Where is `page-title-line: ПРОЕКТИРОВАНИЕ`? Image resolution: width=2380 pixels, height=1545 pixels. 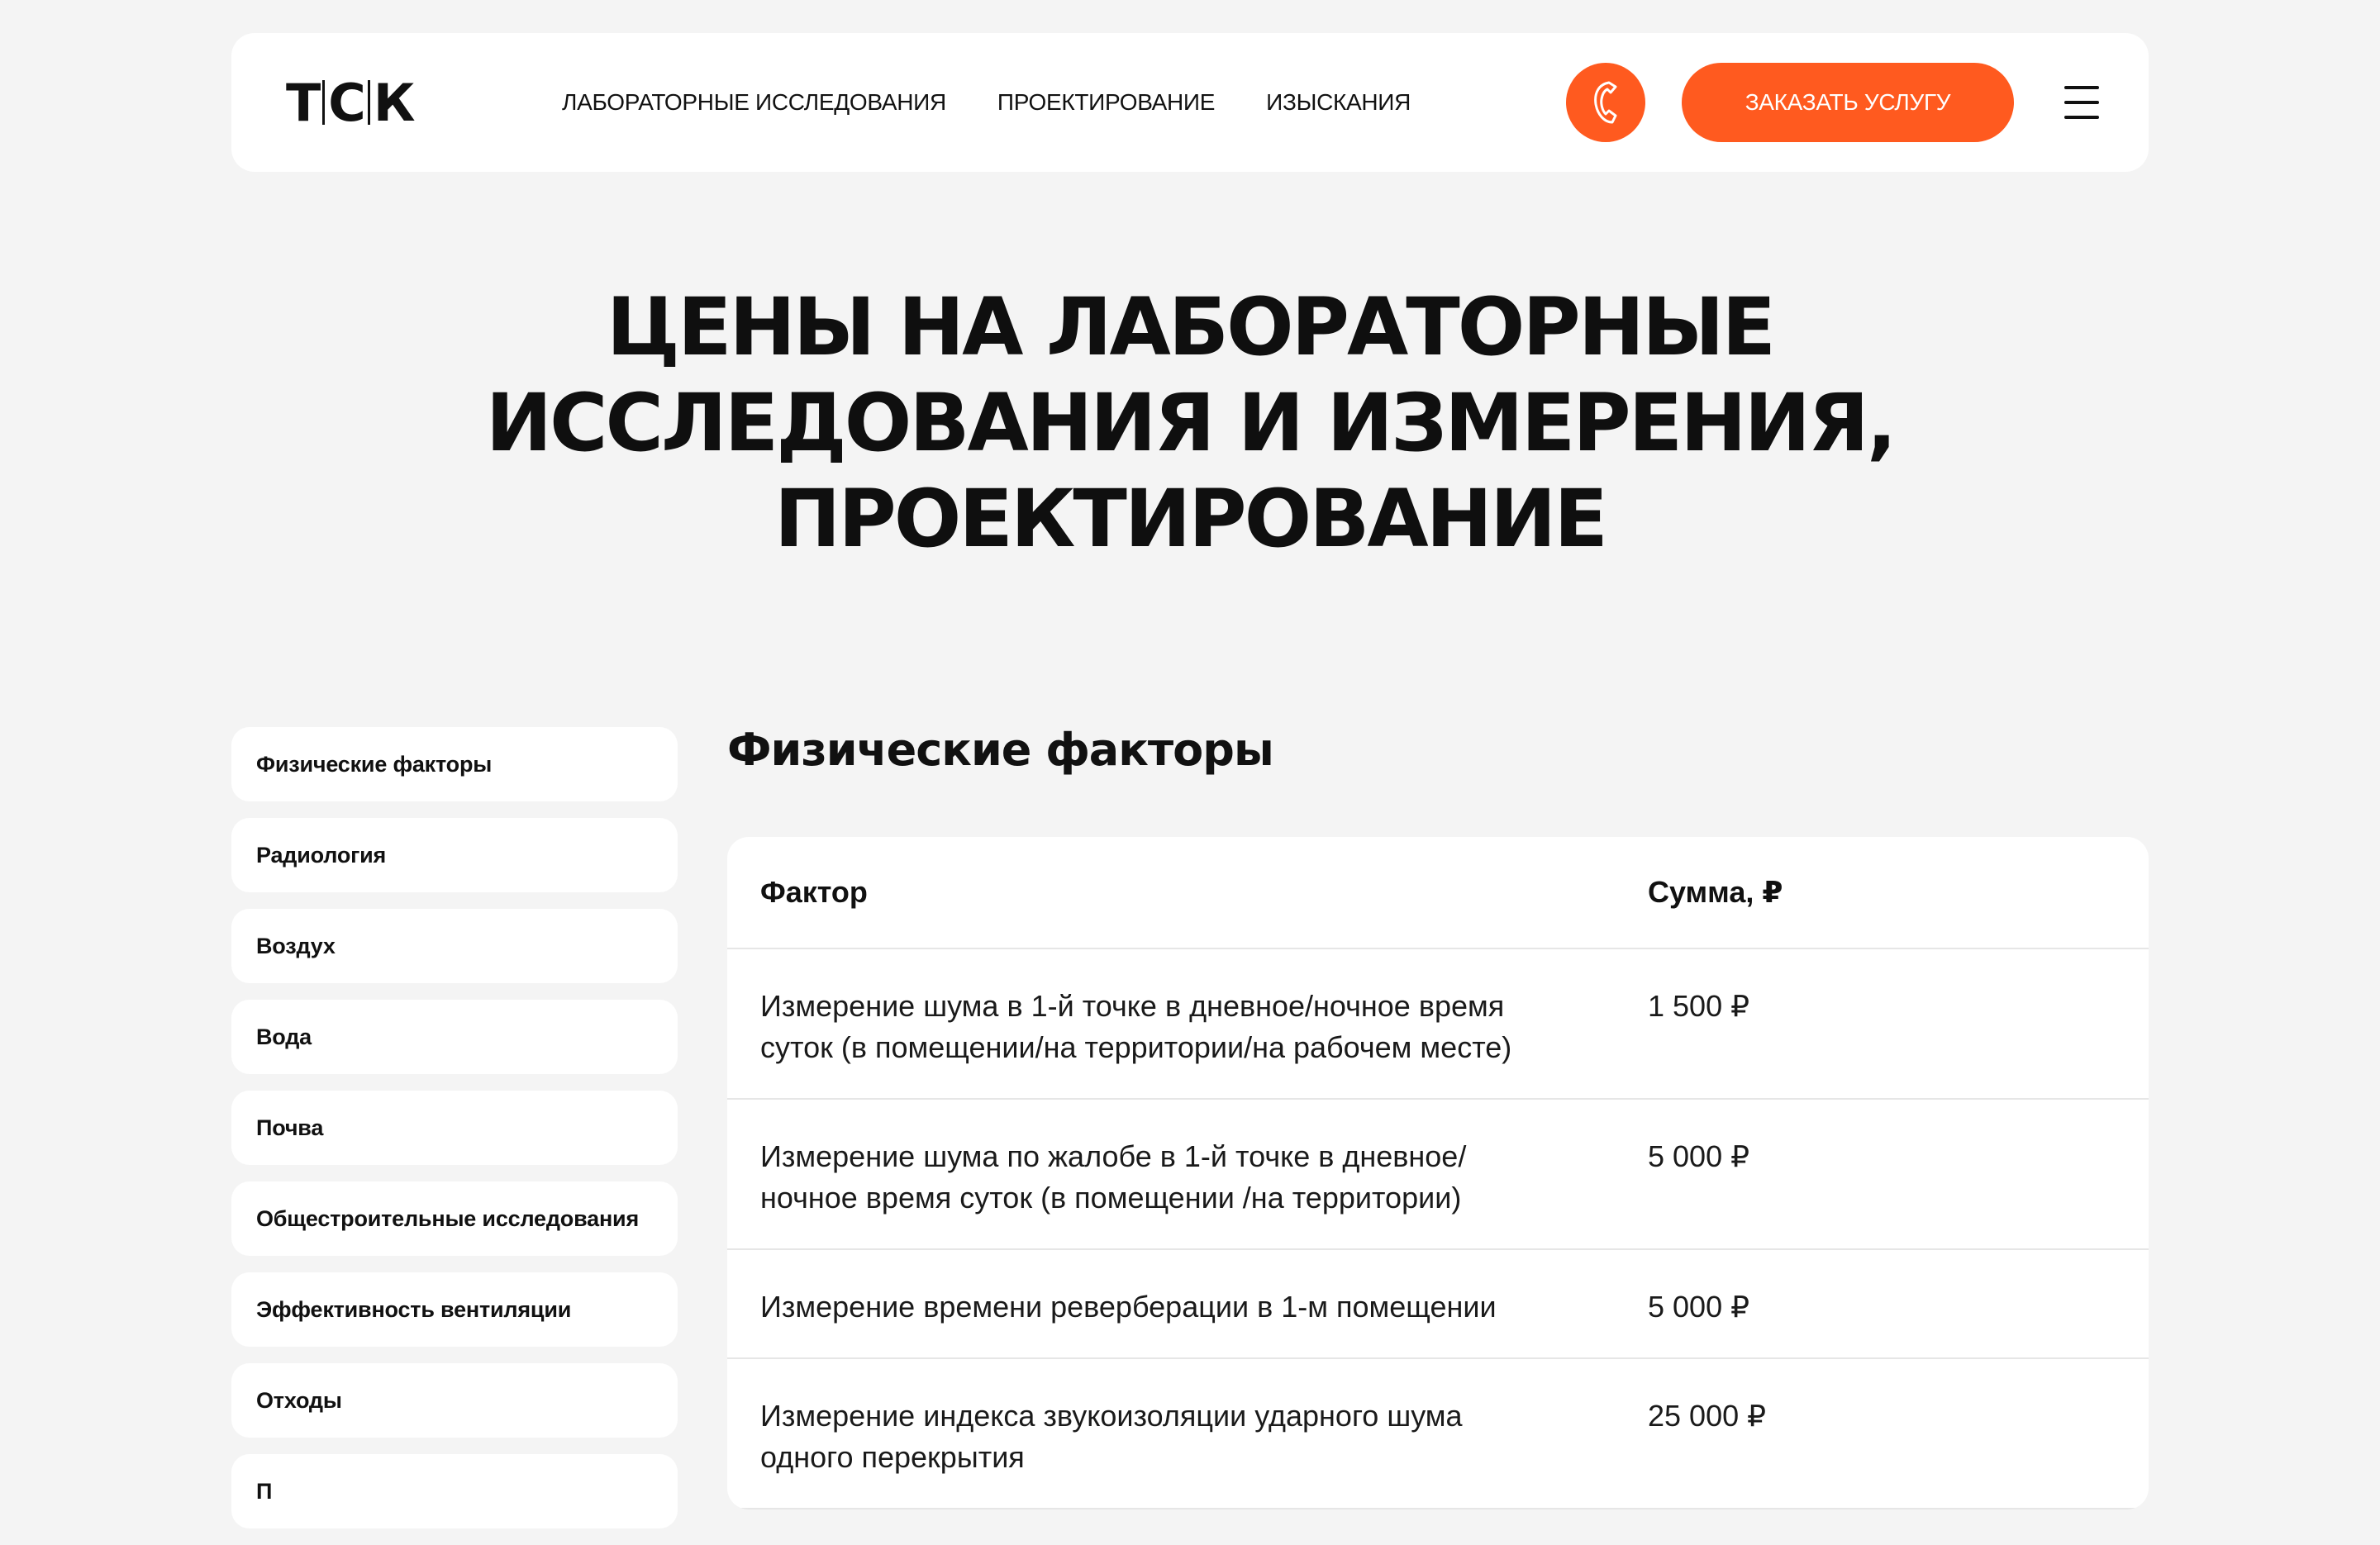
page-title-line: ПРОЕКТИРОВАНИЕ is located at coordinates (1191, 519).